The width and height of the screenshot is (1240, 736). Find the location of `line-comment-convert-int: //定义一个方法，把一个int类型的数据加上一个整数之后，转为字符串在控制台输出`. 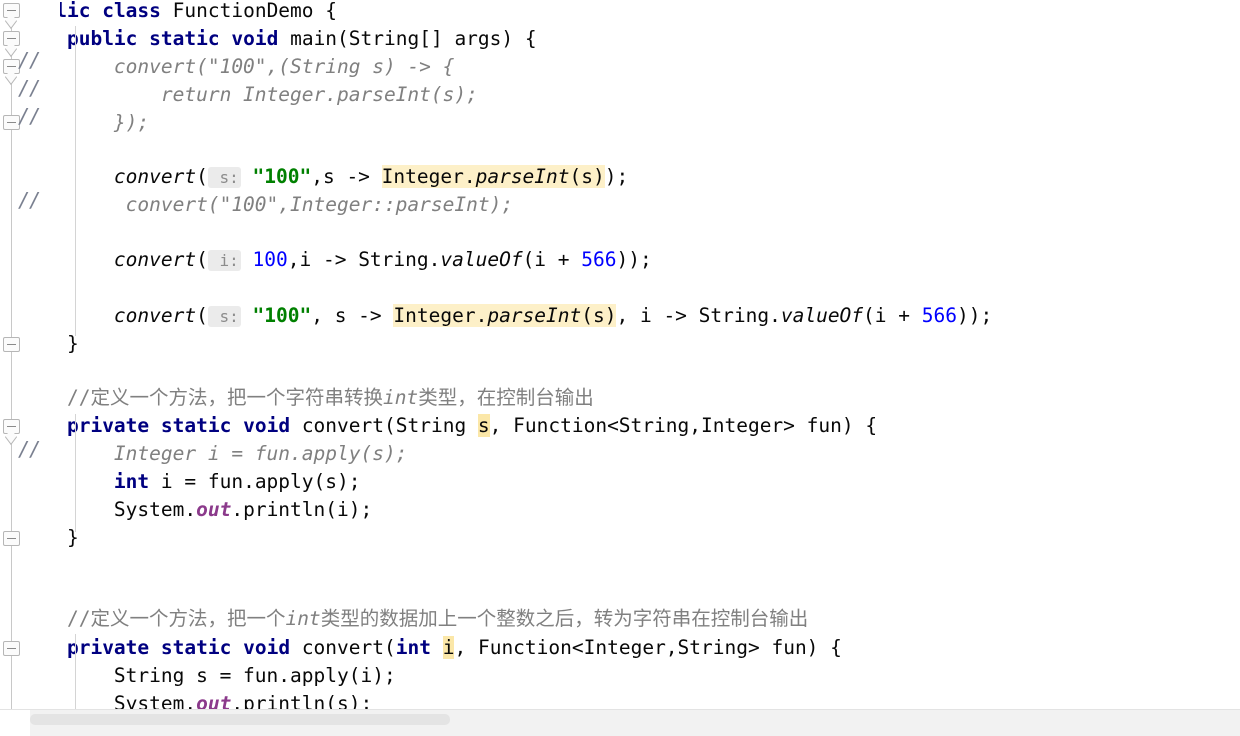

line-comment-convert-int: //定义一个方法，把一个int类型的数据加上一个整数之后，转为字符串在控制台输出 is located at coordinates (414, 619).